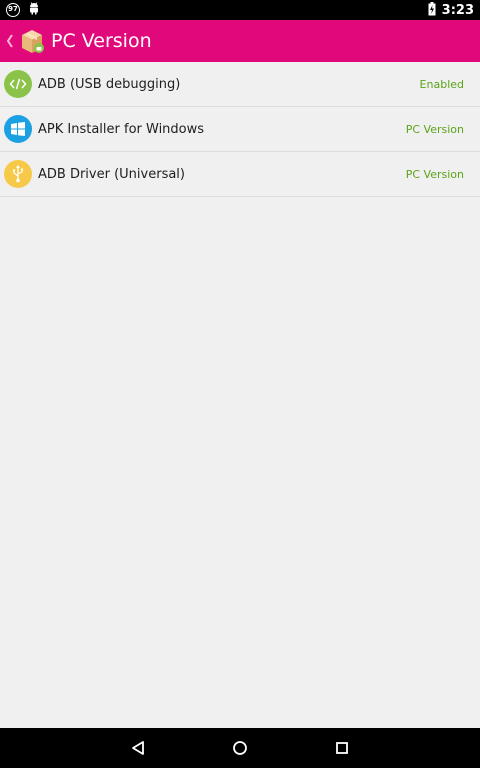 The height and width of the screenshot is (768, 480). What do you see at coordinates (240, 41) in the screenshot?
I see `app-bar: PC Version` at bounding box center [240, 41].